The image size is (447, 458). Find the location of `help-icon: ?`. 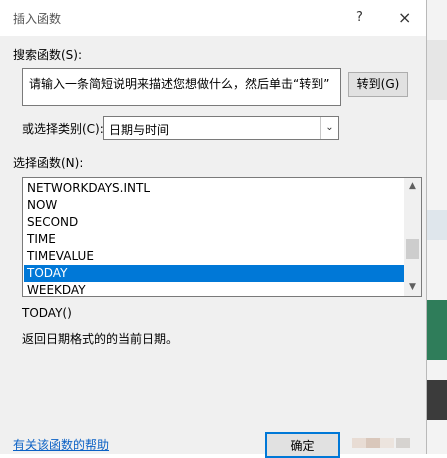

help-icon: ? is located at coordinates (359, 17).